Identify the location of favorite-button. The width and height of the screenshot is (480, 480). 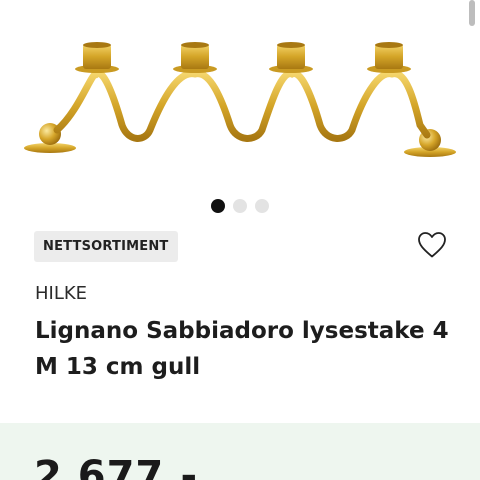
(432, 245).